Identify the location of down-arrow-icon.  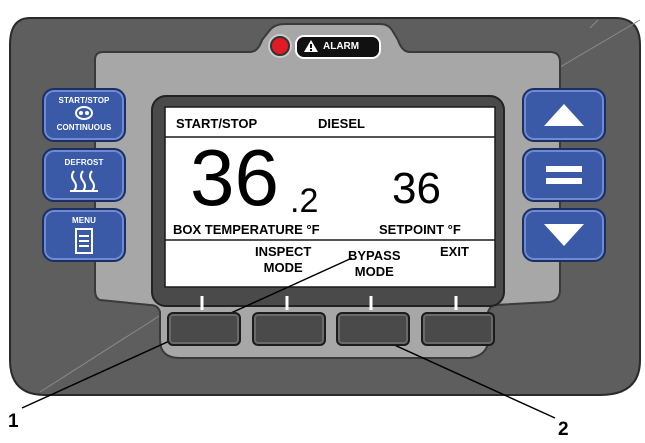
(564, 235).